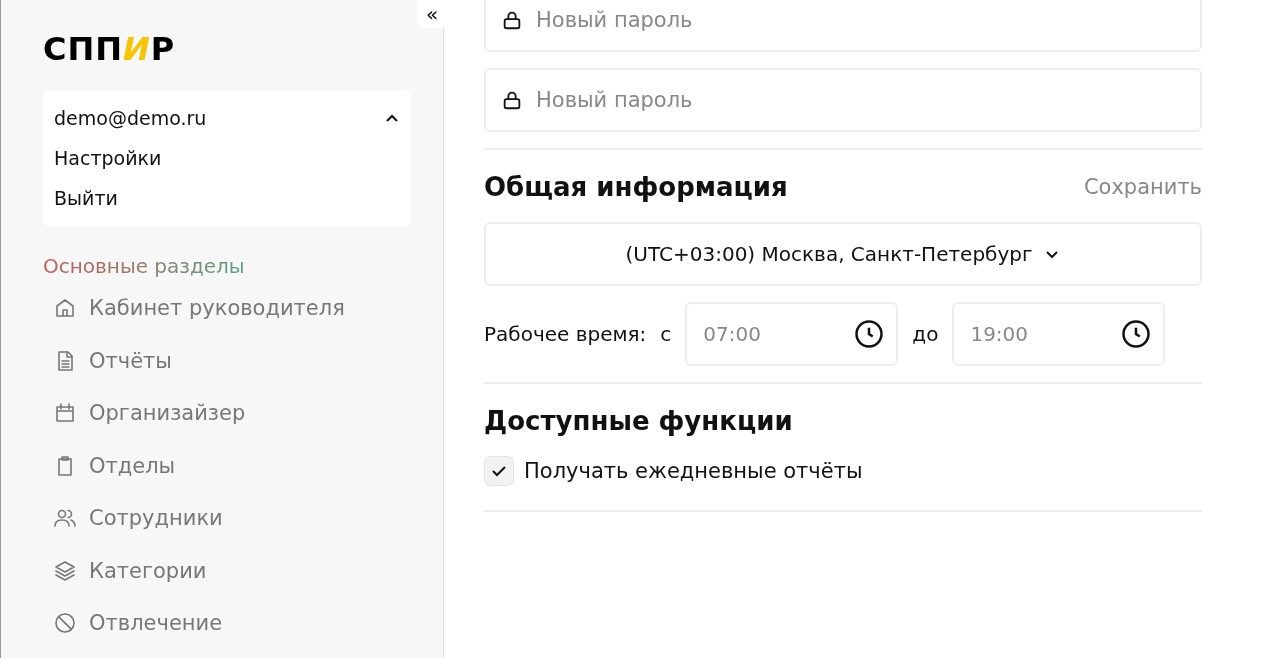 Image resolution: width=1267 pixels, height=658 pixels. What do you see at coordinates (432, 14) in the screenshot?
I see `collapse-button: «` at bounding box center [432, 14].